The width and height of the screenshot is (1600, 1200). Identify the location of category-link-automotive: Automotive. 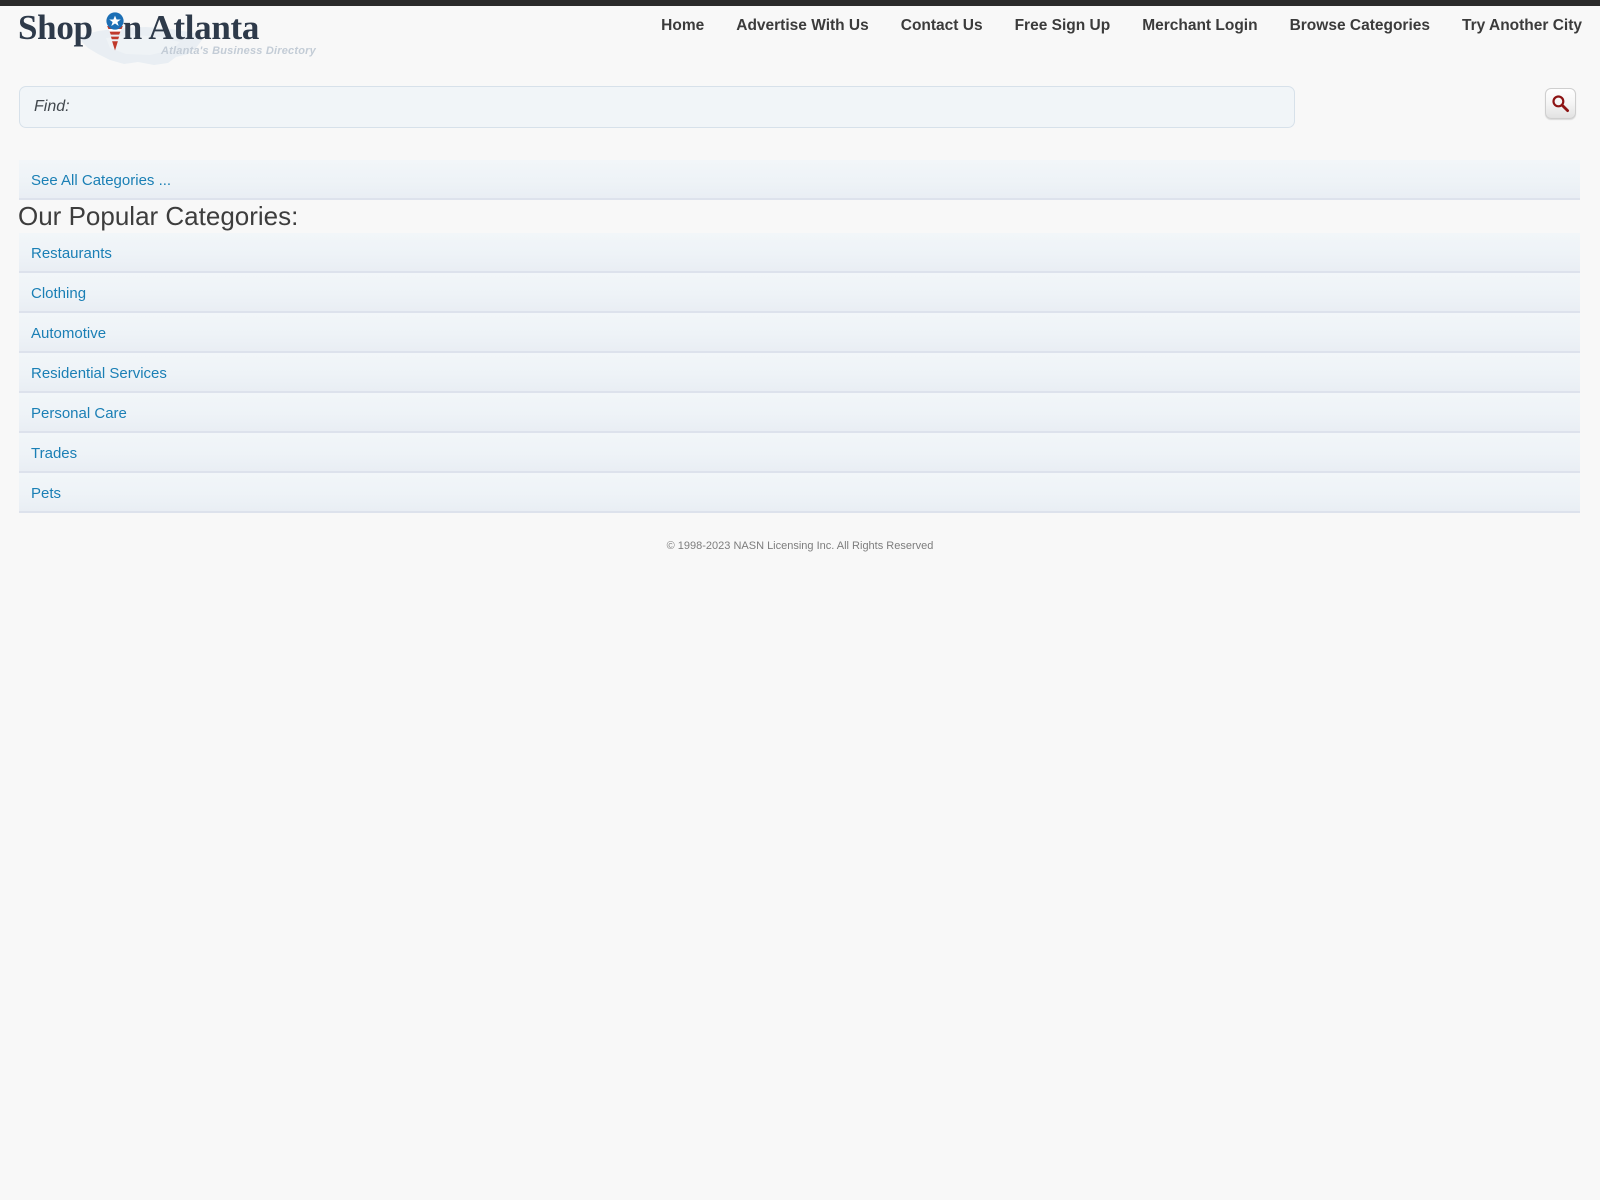
(68, 333).